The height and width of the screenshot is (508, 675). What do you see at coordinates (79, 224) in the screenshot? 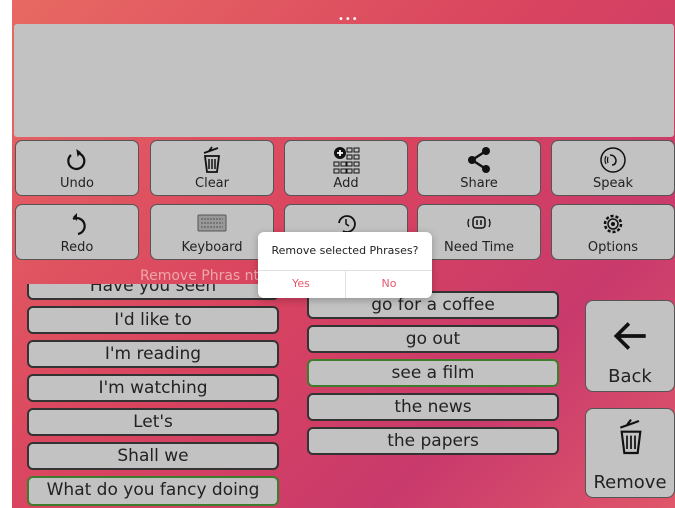
I see `redo-icon` at bounding box center [79, 224].